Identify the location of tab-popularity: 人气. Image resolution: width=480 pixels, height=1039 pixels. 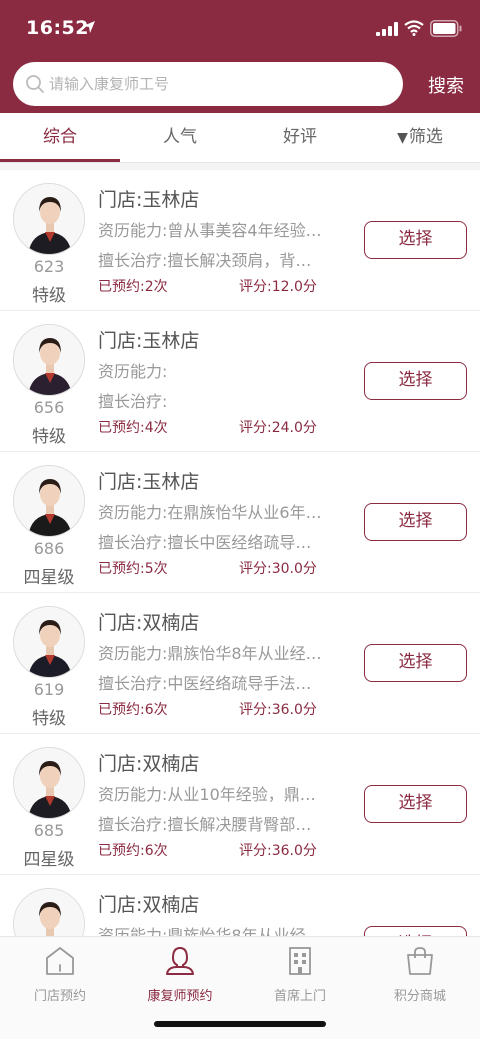
(180, 138).